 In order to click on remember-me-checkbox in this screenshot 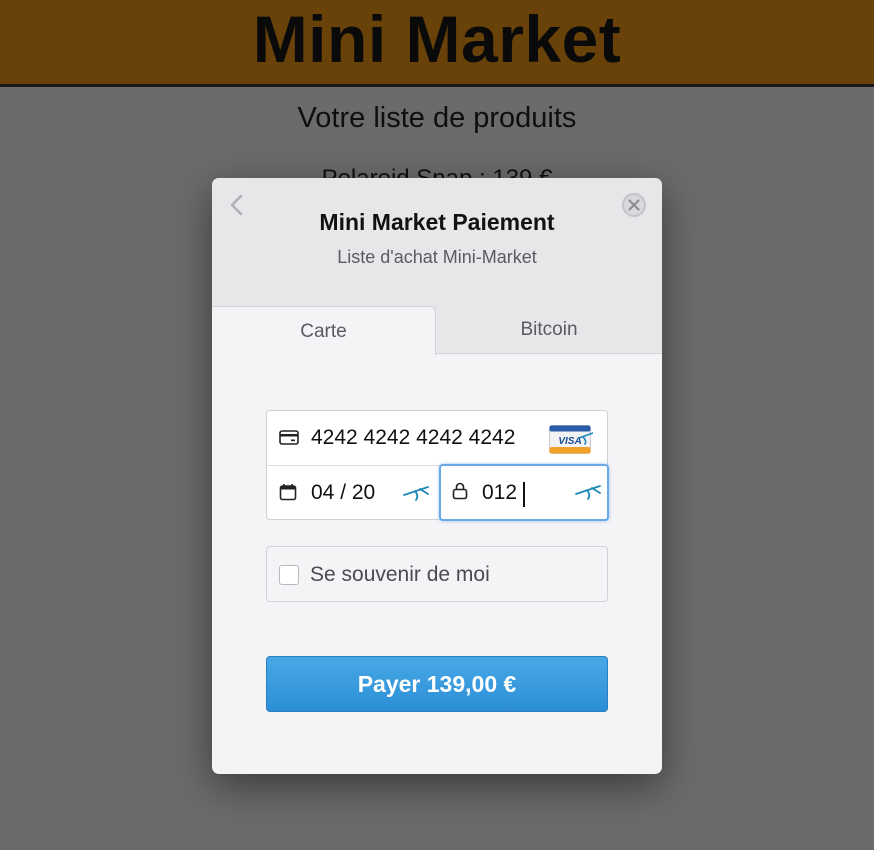, I will do `click(289, 575)`.